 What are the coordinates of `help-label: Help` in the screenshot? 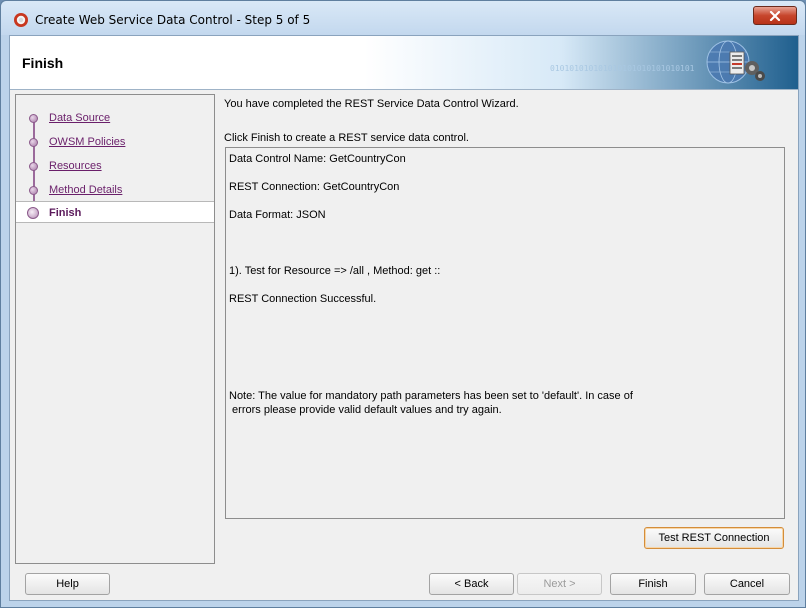 It's located at (67, 584).